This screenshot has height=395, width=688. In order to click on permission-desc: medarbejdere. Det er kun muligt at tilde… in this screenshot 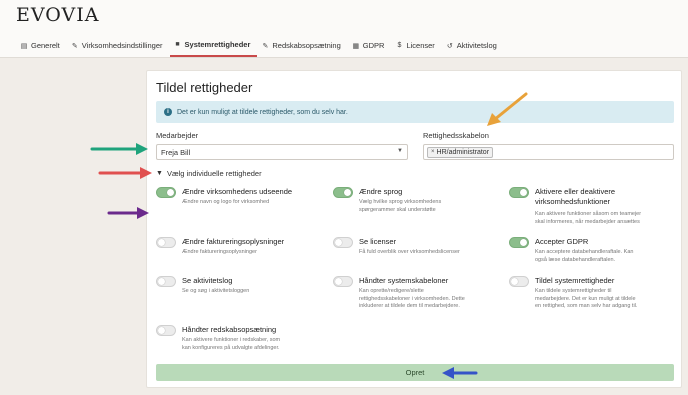, I will do `click(585, 298)`.